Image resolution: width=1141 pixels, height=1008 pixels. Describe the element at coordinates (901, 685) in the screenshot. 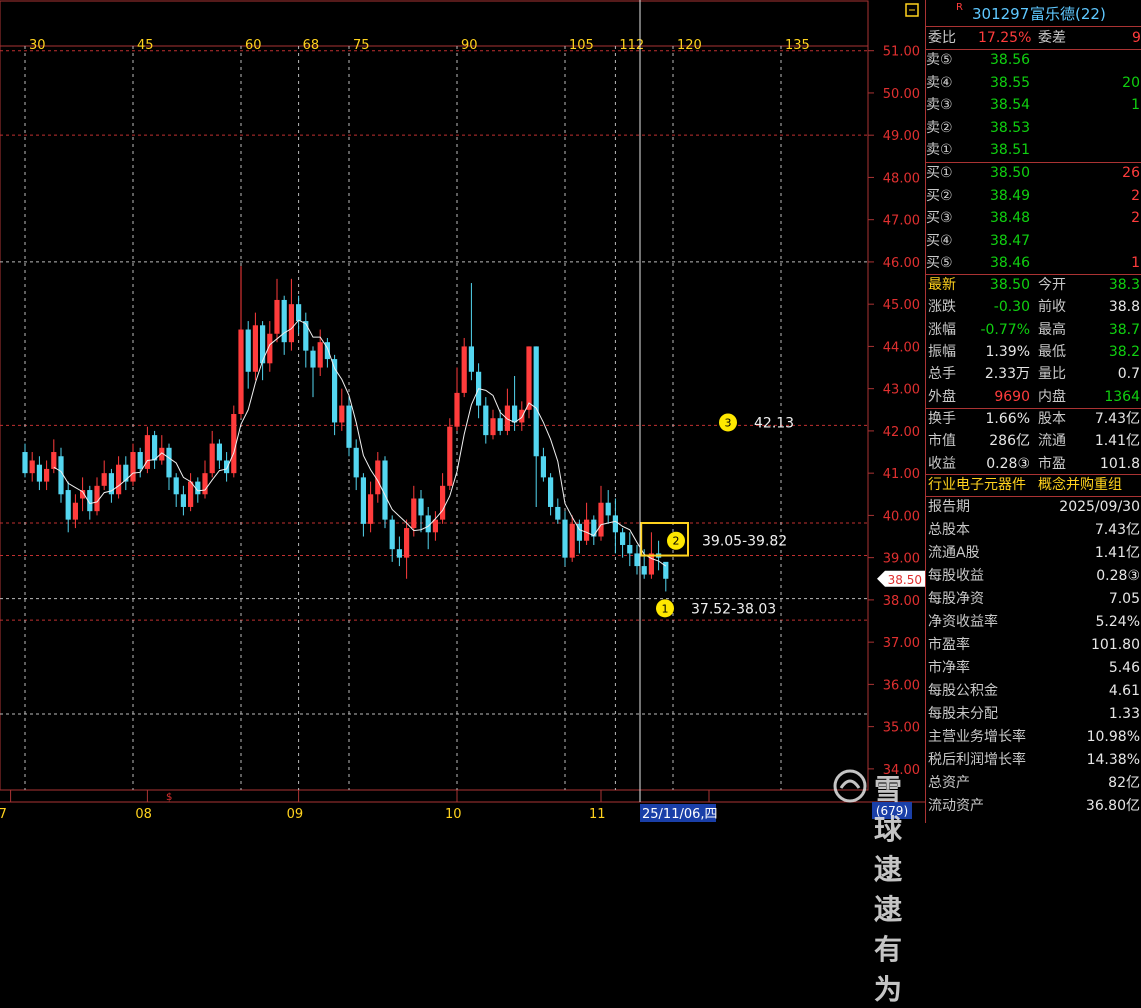

I see `y-tick-label: 36.00` at that location.